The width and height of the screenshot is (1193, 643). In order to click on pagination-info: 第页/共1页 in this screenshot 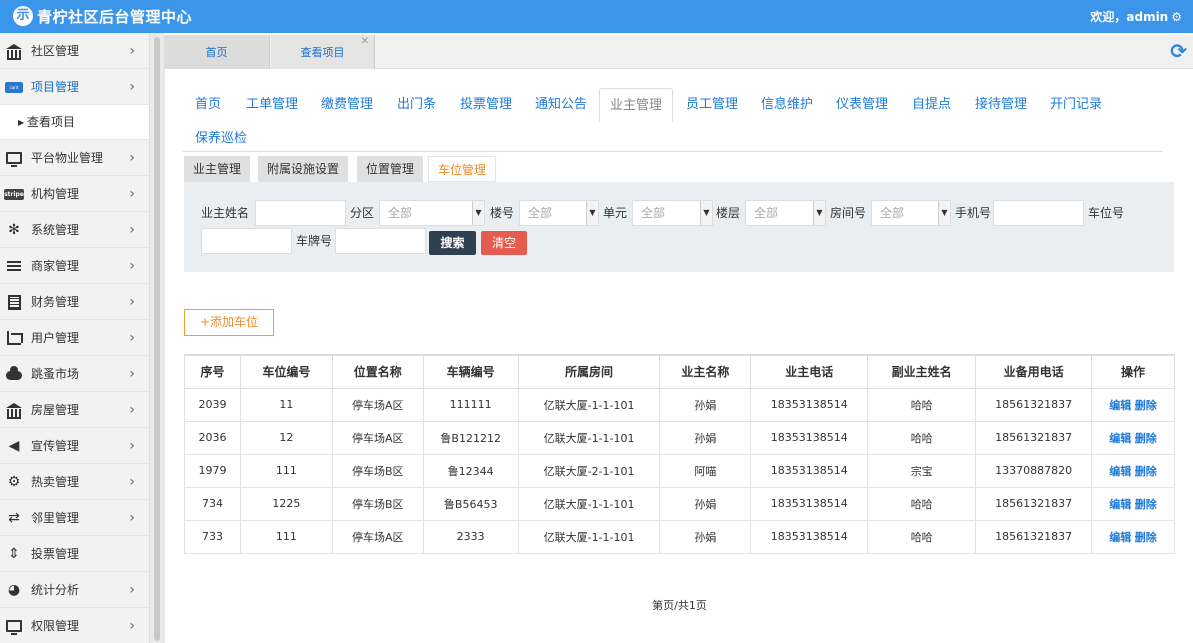, I will do `click(679, 605)`.